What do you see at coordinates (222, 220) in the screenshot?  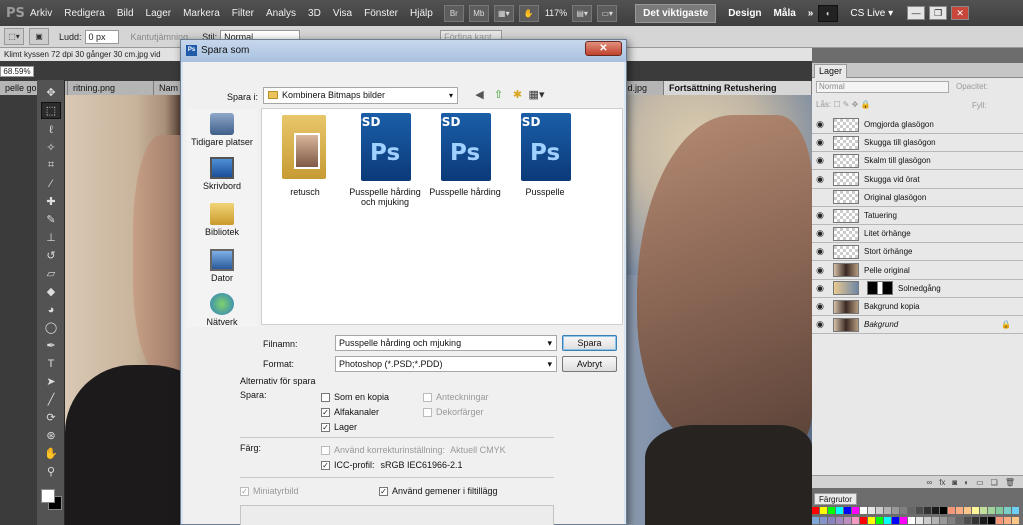 I see `place-libraries: Bibliotek` at bounding box center [222, 220].